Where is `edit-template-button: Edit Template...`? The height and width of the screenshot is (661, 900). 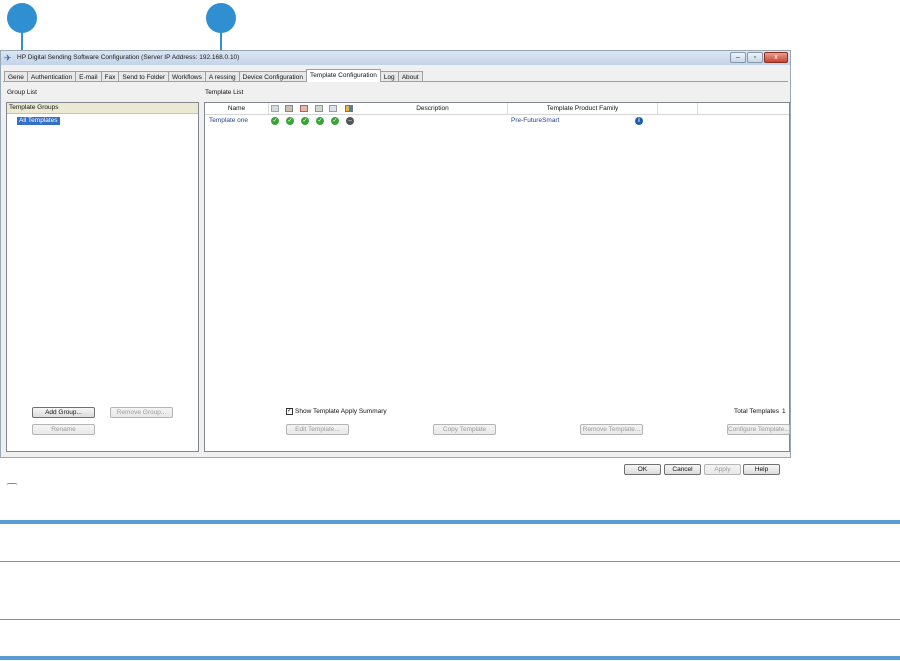
edit-template-button: Edit Template... is located at coordinates (317, 429).